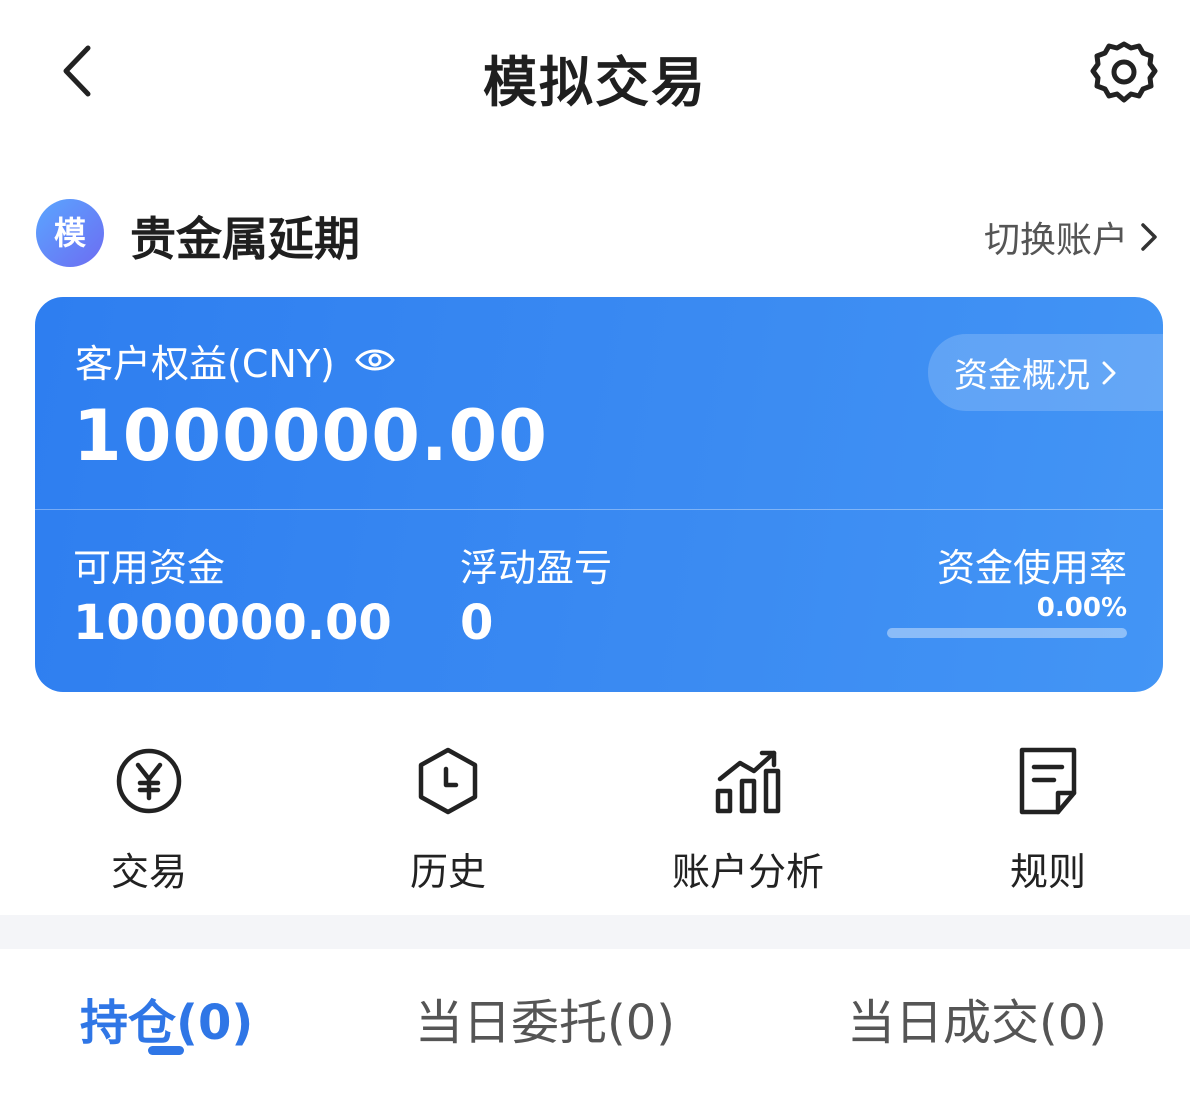 This screenshot has height=1095, width=1190. I want to click on floating-pnl-value: 0, so click(477, 623).